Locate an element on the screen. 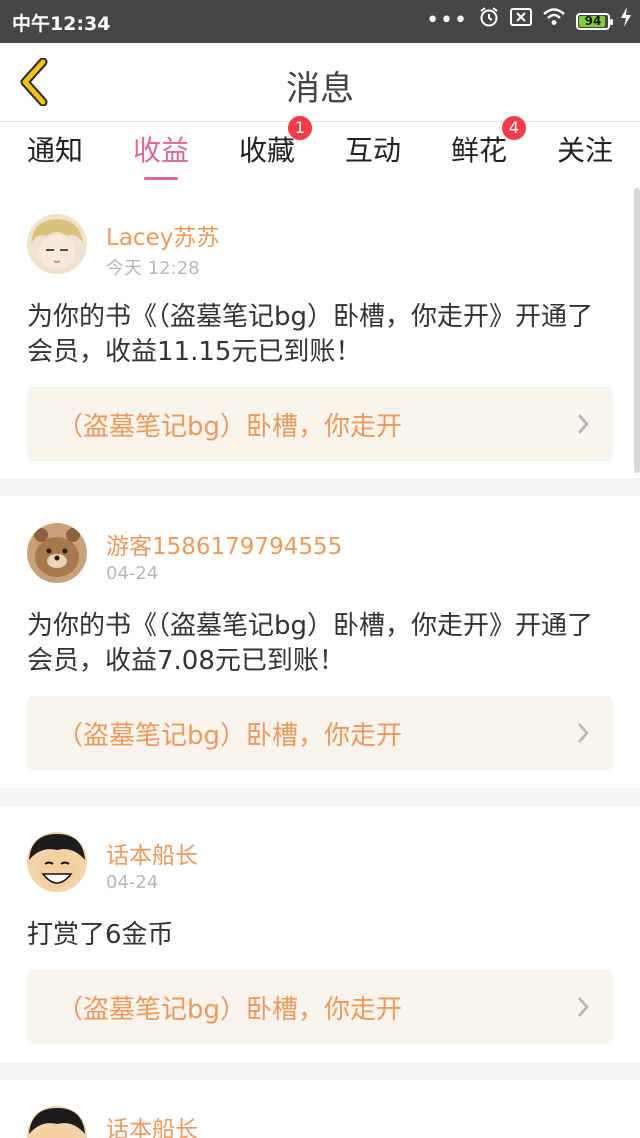 This screenshot has width=640, height=1138. tab-label: 收藏 is located at coordinates (266, 150).